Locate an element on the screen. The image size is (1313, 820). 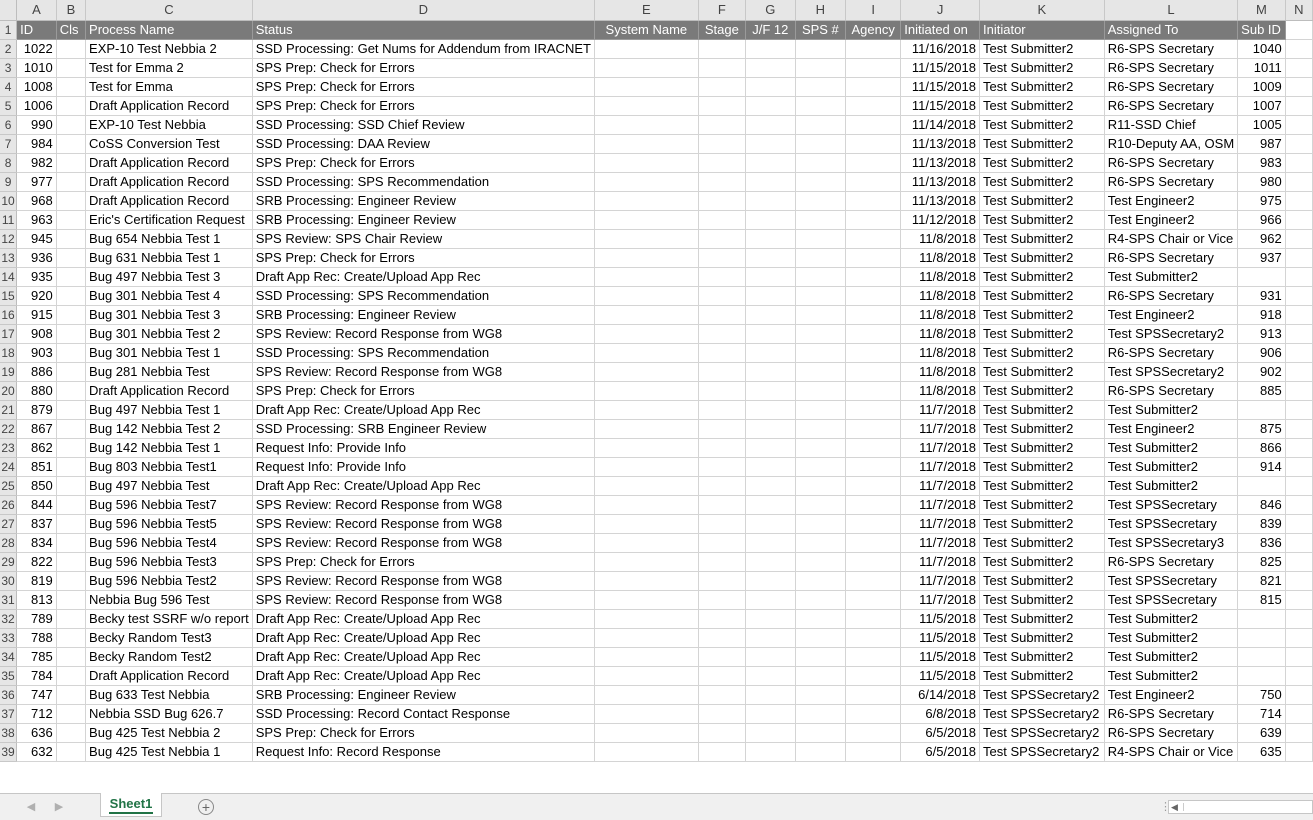
cell-status: Request Info: Provide Info is located at coordinates (423, 448).